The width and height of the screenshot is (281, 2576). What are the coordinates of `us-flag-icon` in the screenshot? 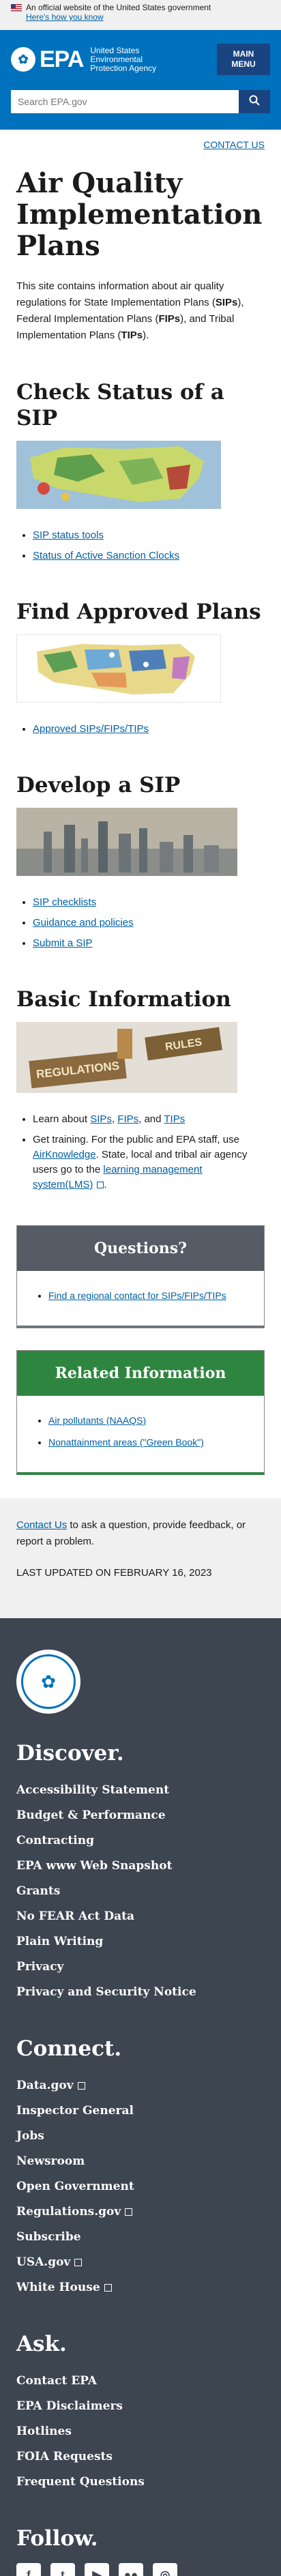 It's located at (16, 7).